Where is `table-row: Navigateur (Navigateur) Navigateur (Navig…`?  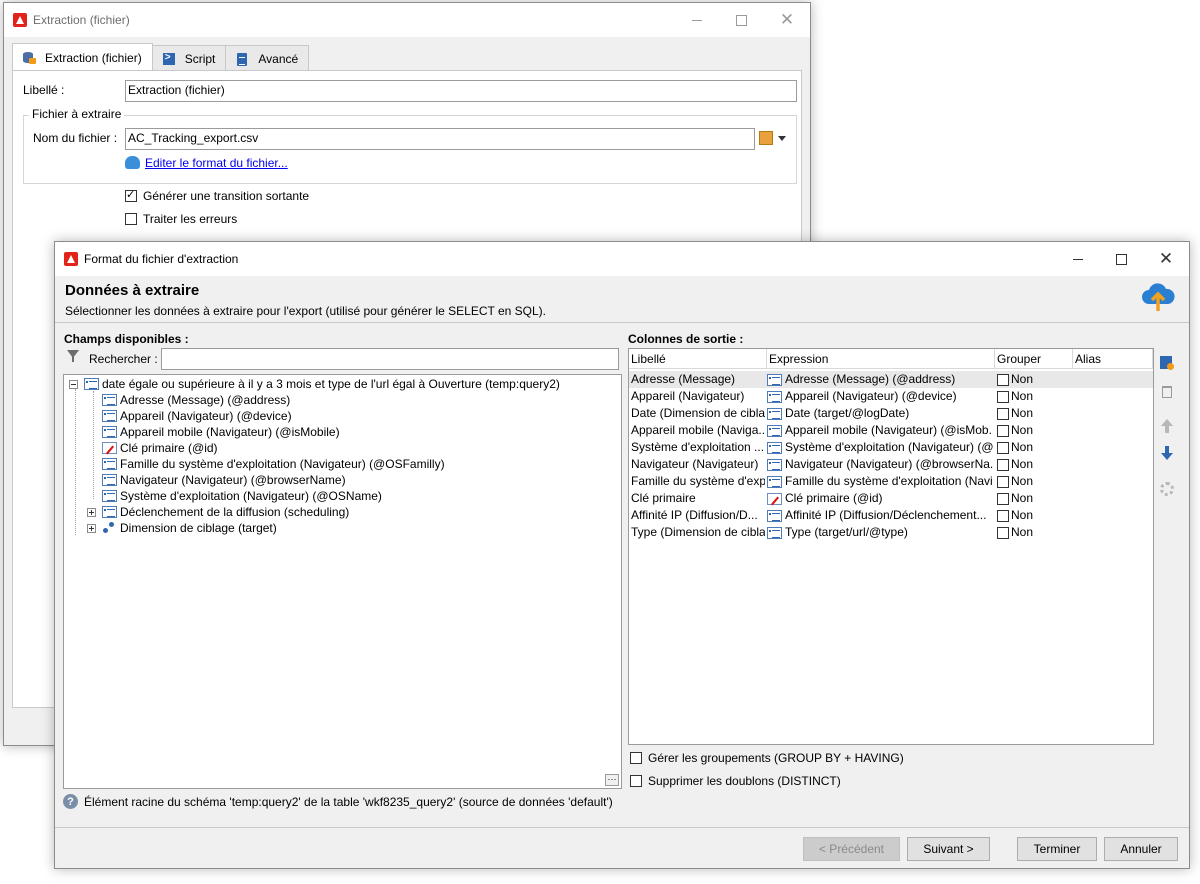 table-row: Navigateur (Navigateur) Navigateur (Navig… is located at coordinates (891, 464).